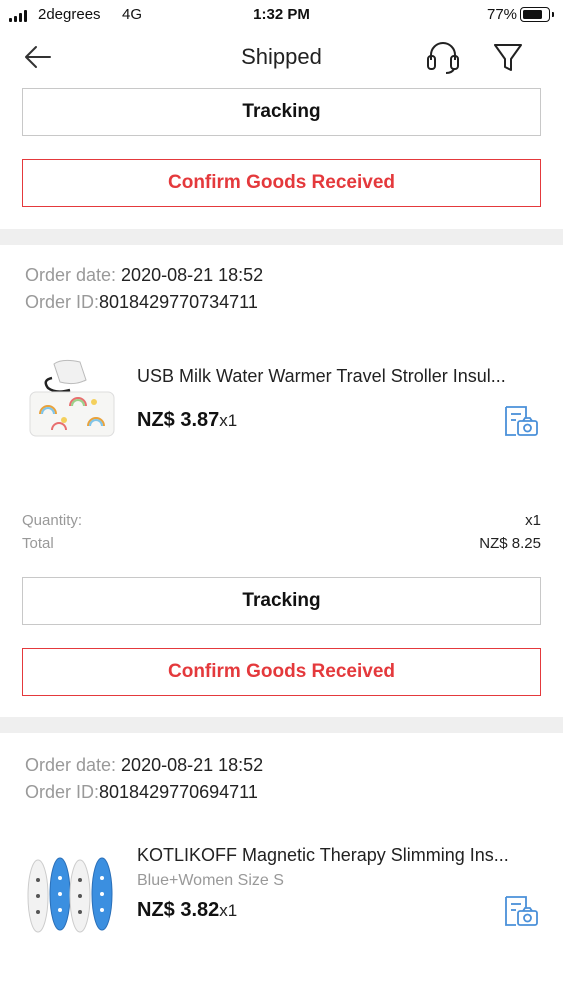 Image resolution: width=563 pixels, height=1000 pixels. What do you see at coordinates (210, 880) in the screenshot?
I see `product-variant: Blue+Women Size S` at bounding box center [210, 880].